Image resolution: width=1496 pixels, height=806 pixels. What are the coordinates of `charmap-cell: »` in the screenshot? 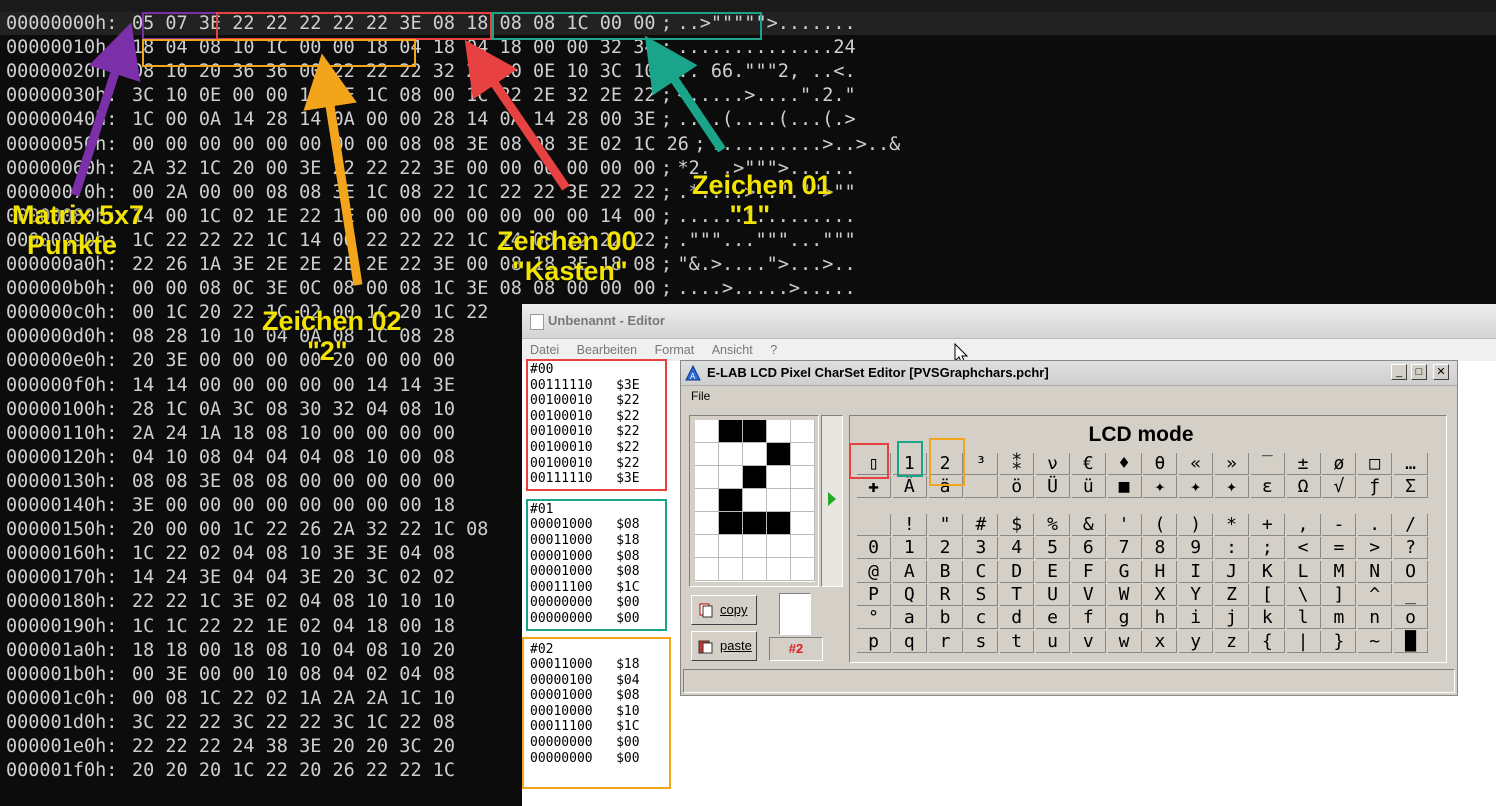 It's located at (1232, 464).